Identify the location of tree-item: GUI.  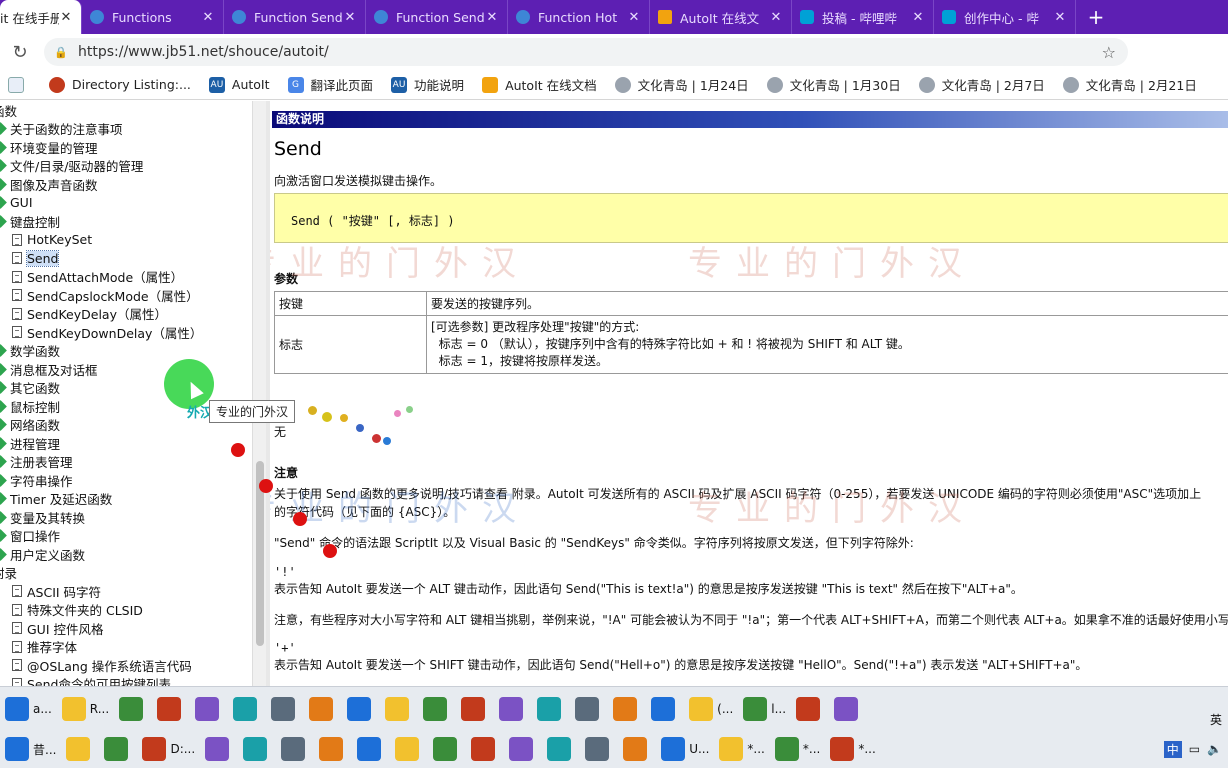
(126, 203).